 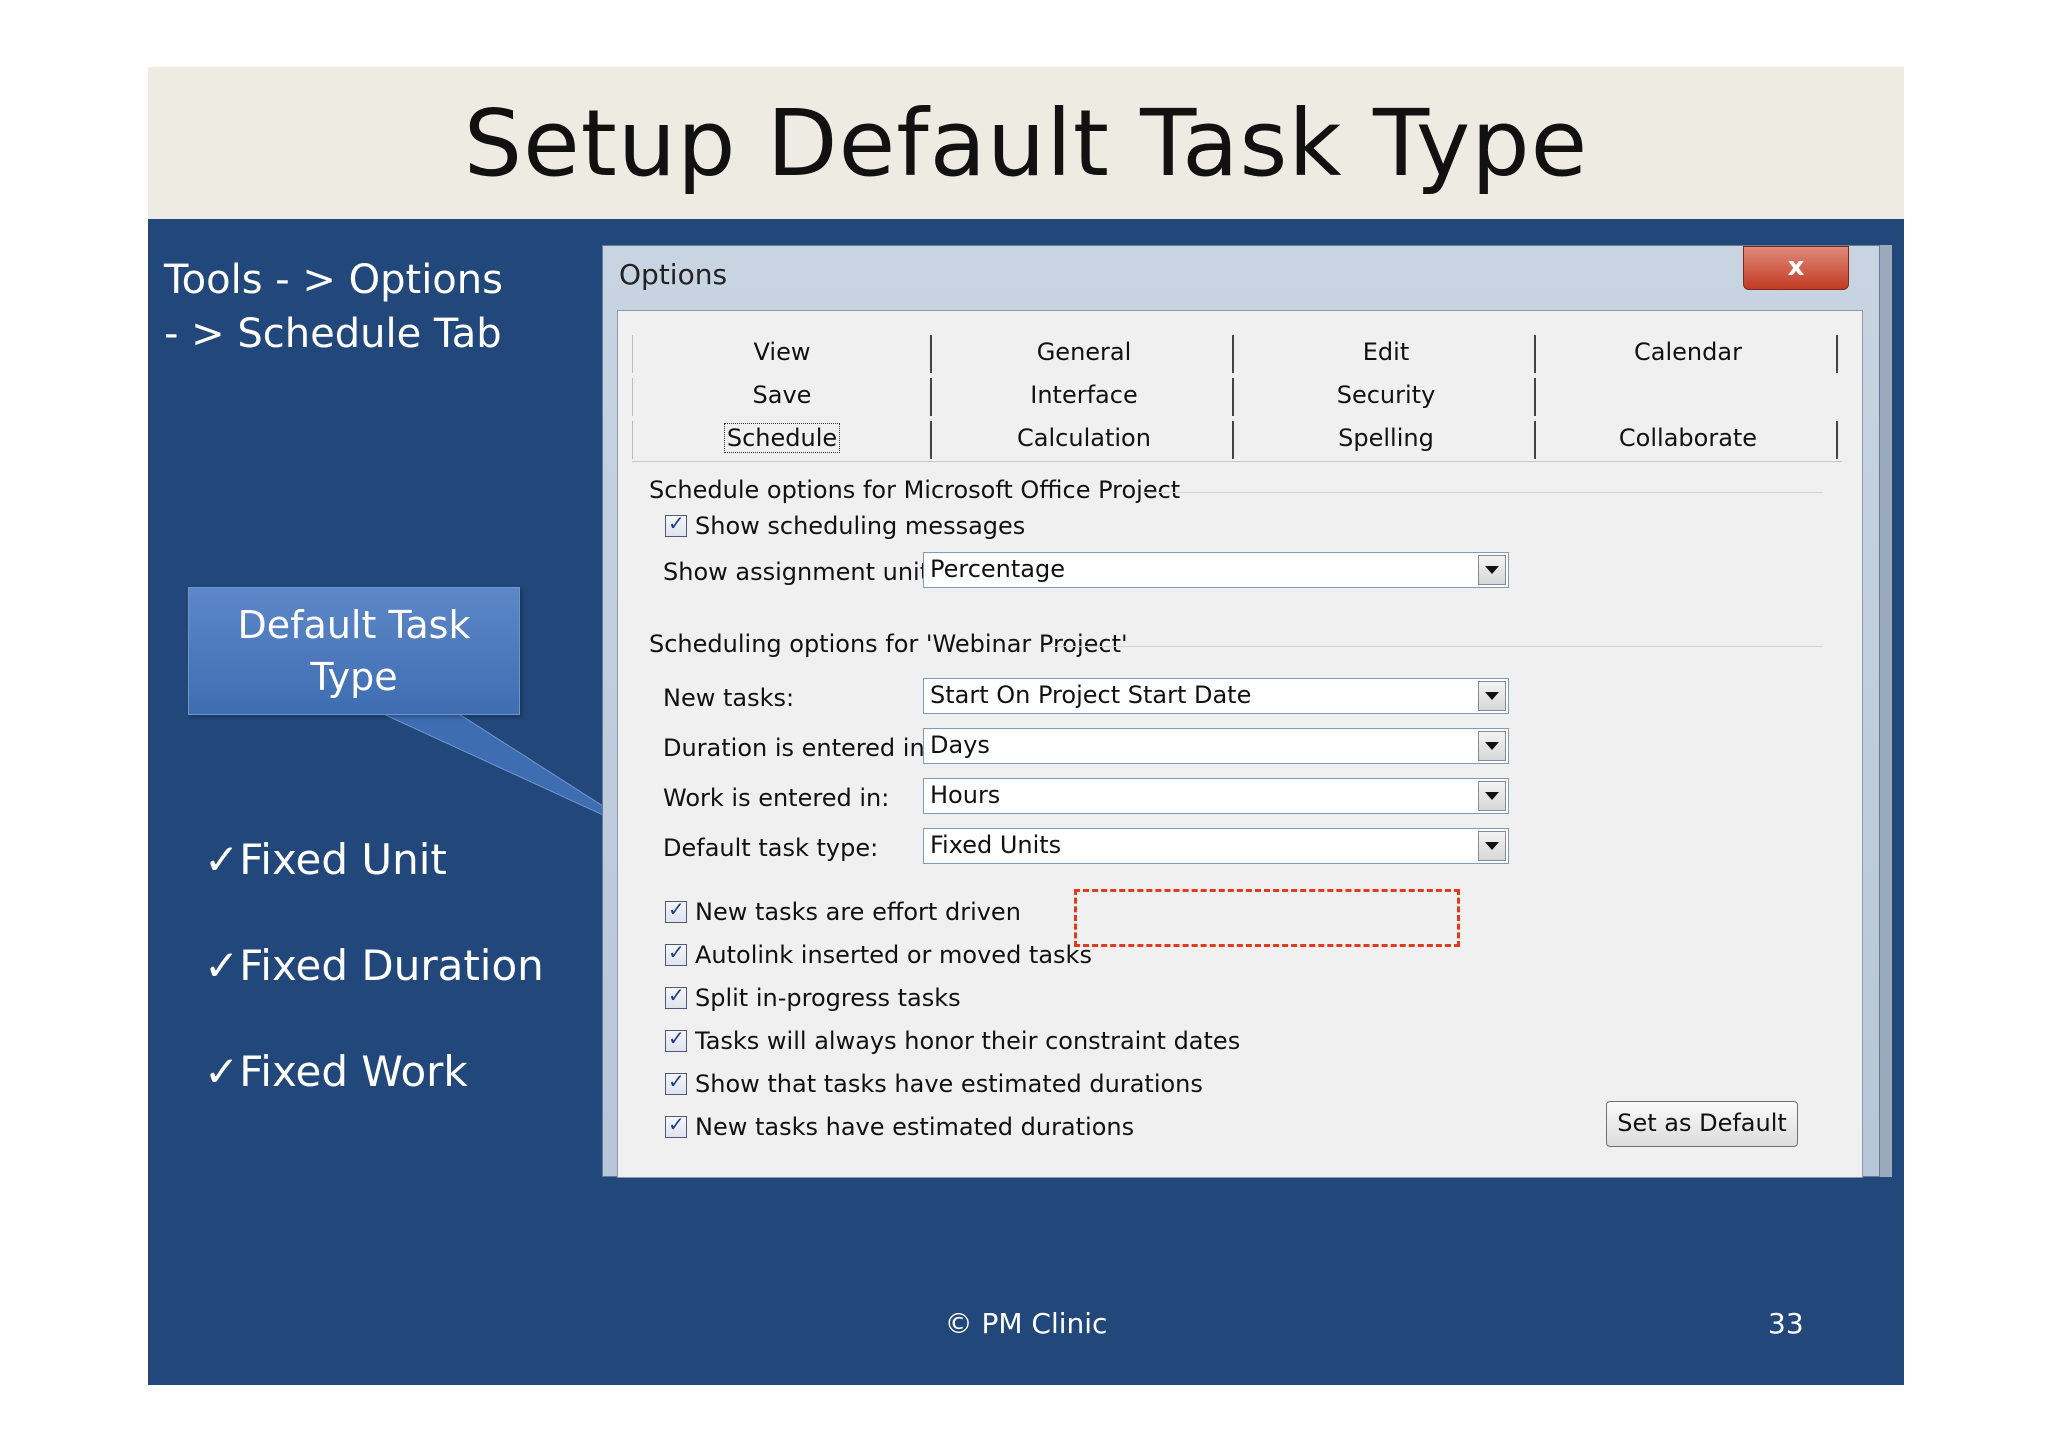 I want to click on navigation-path: Tools - > Options - > Schedule Tab, so click(x=364, y=307).